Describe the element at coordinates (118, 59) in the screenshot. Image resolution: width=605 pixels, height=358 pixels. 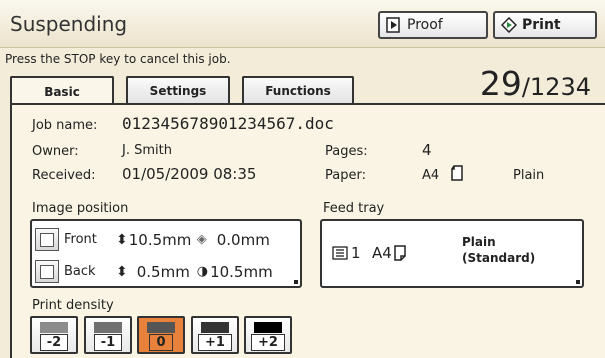
I see `stop-message: Press the STOP key to cancel this job.` at that location.